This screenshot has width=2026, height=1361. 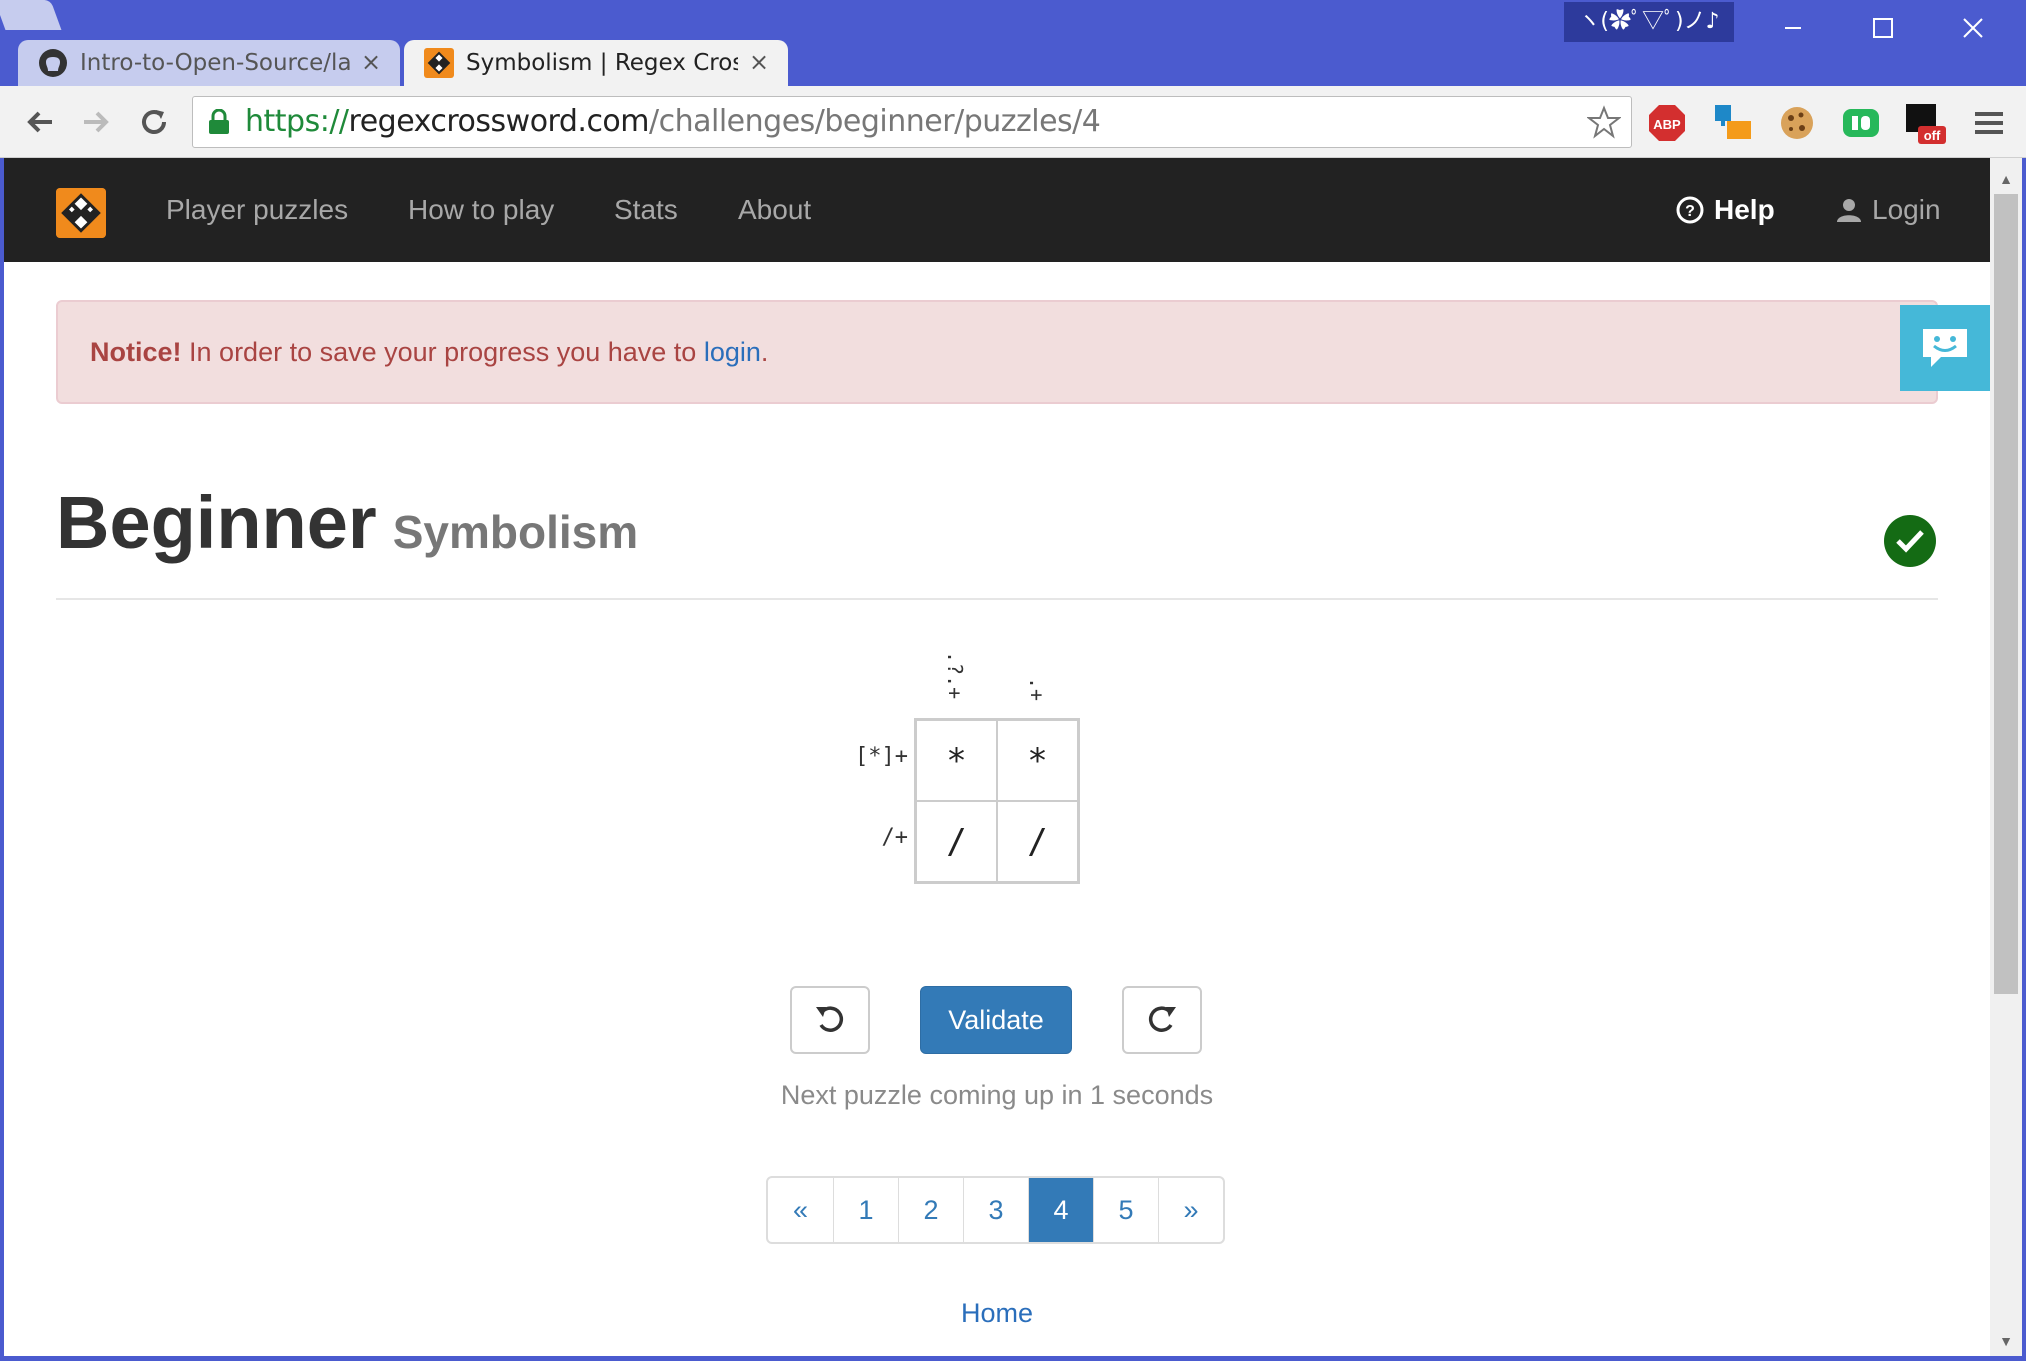 What do you see at coordinates (646, 210) in the screenshot?
I see `nav-stats: Stats` at bounding box center [646, 210].